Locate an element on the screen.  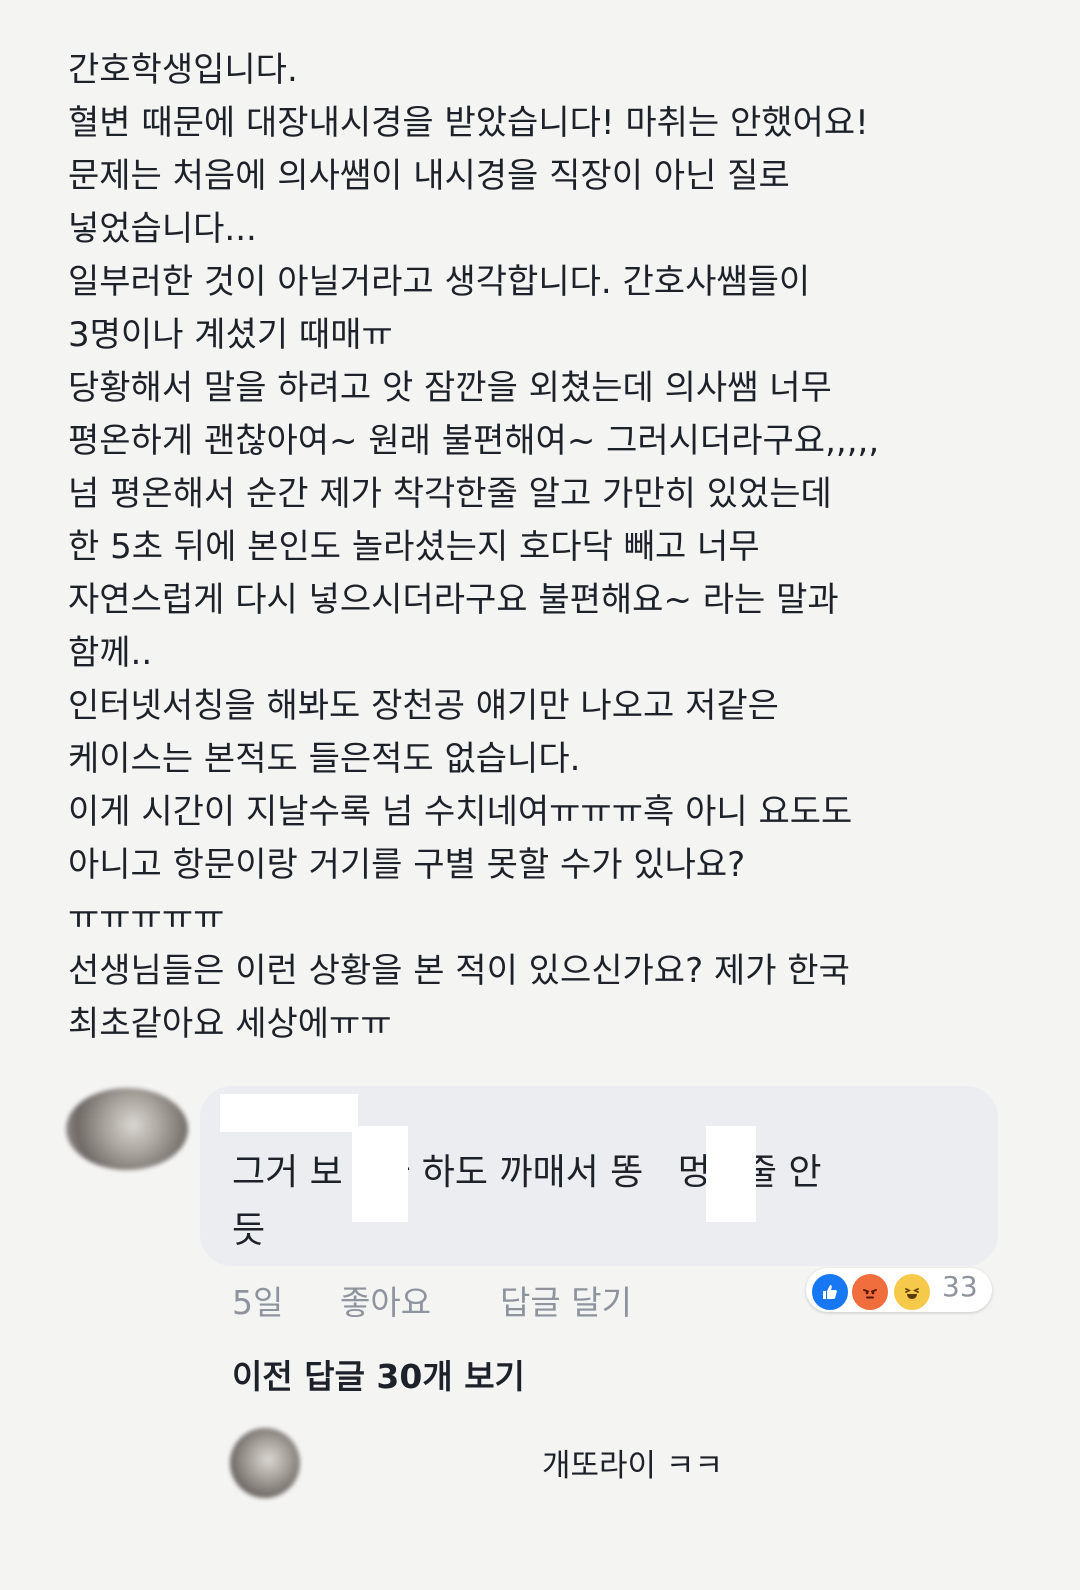
post-line: 혈변 때문에 대장내시경을 받았습니다! 마취는 안했어요! is located at coordinates (468, 123).